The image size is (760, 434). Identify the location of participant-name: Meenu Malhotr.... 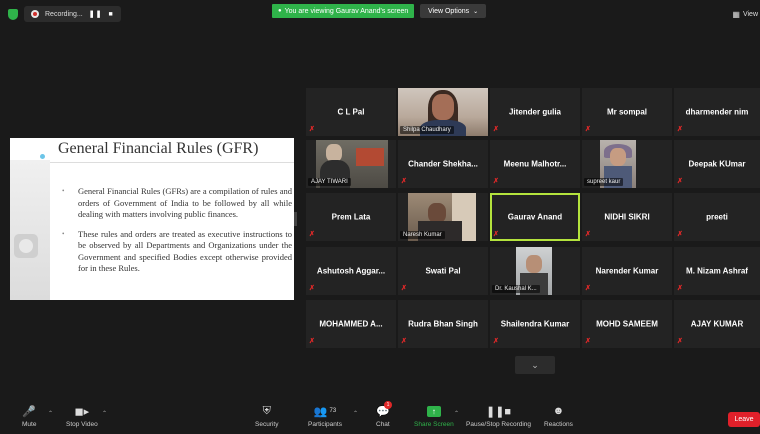
(535, 164).